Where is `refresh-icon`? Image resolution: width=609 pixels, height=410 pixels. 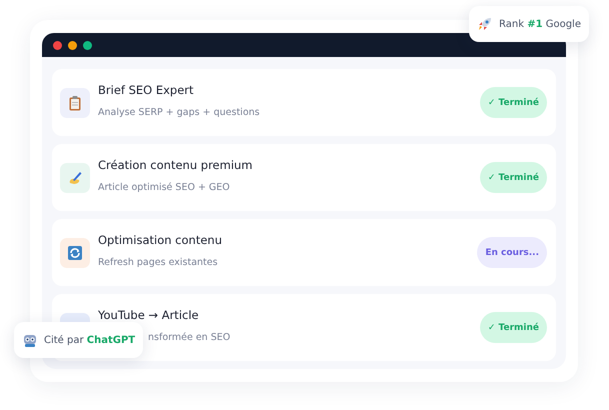 refresh-icon is located at coordinates (75, 252).